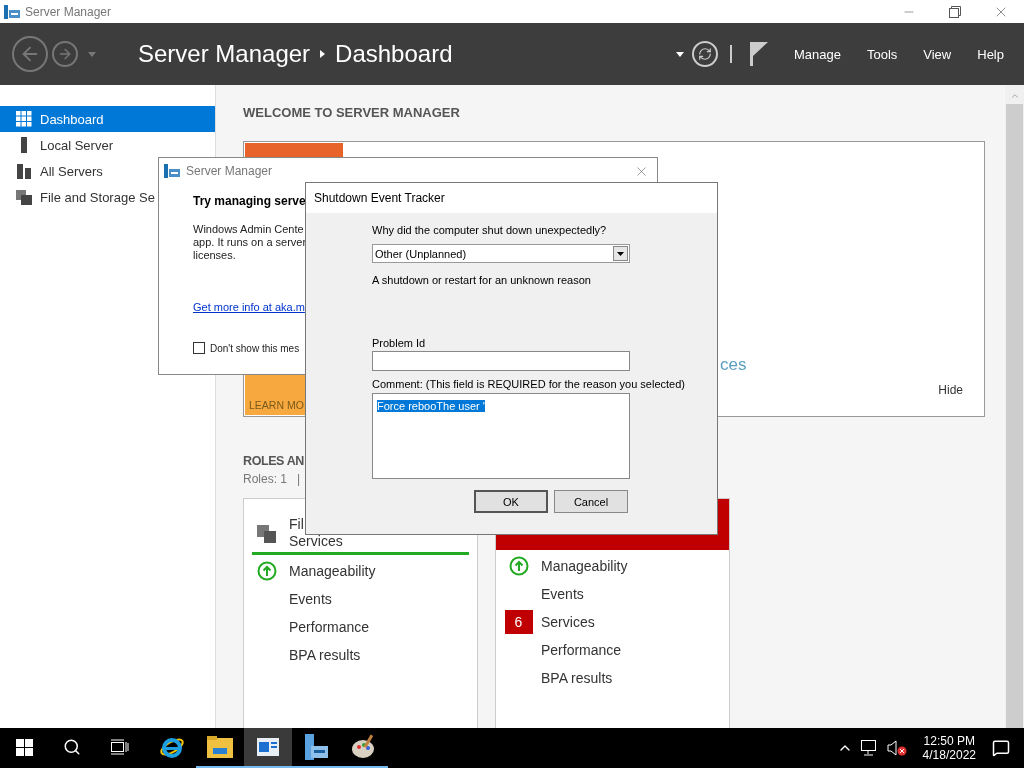  I want to click on taskbar-app, so click(268, 748).